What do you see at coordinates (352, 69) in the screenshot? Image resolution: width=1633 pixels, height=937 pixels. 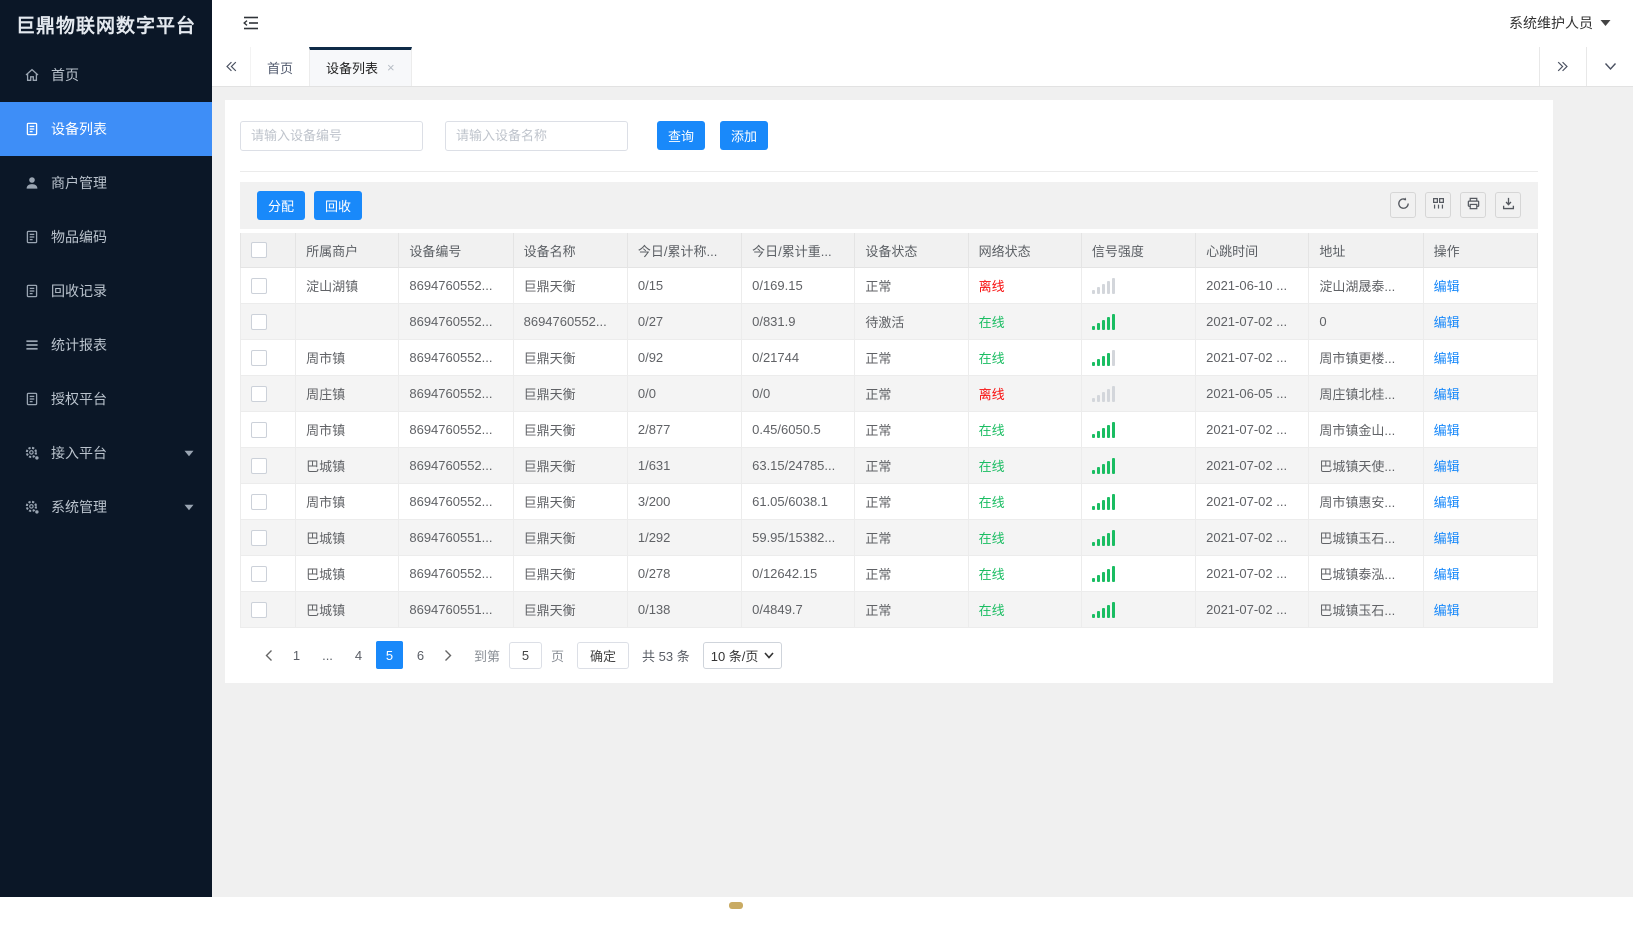 I see `tab-label: 设备列表` at bounding box center [352, 69].